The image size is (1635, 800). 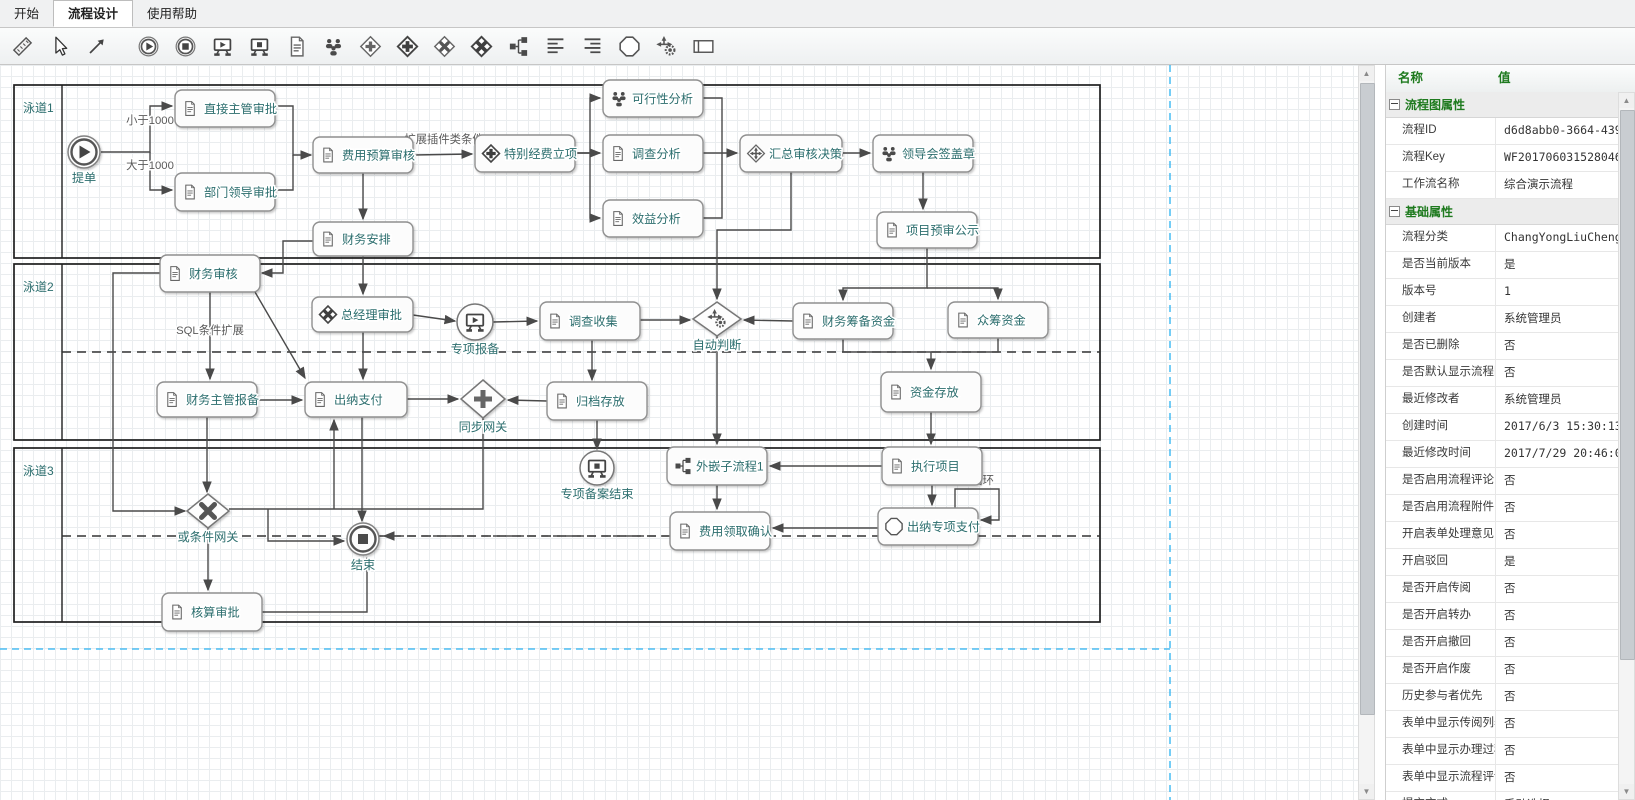 What do you see at coordinates (407, 46) in the screenshot?
I see `gateway-plus-filled-tool-button` at bounding box center [407, 46].